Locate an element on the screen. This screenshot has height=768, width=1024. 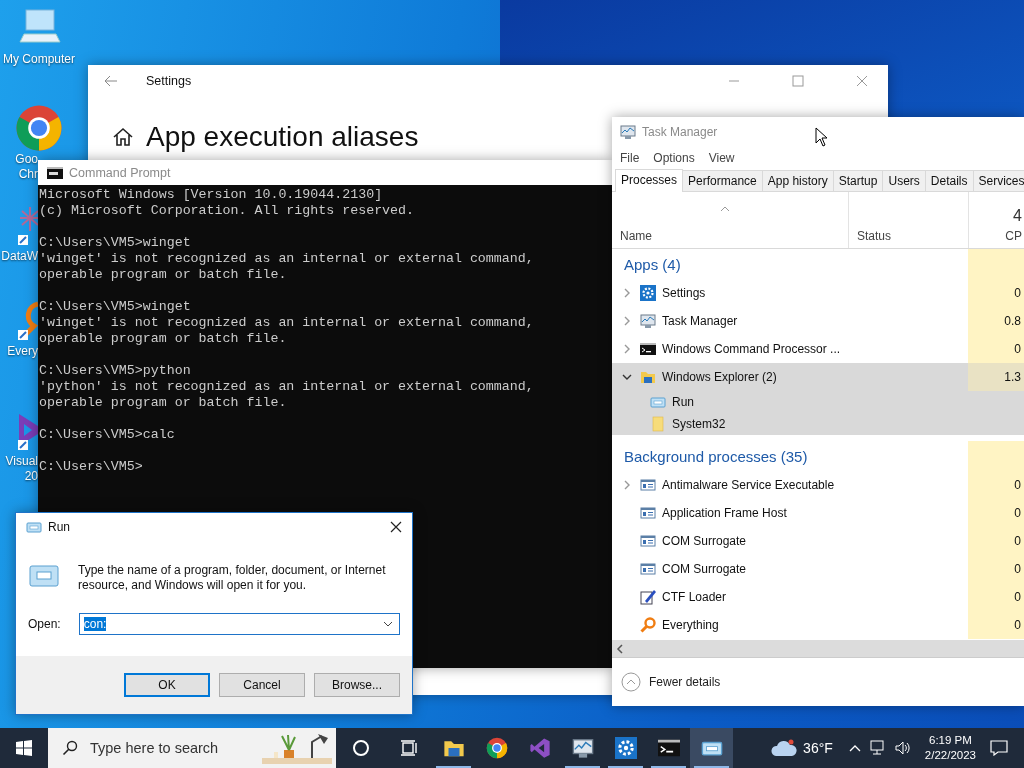
process-row: Windows Command Processor ... 0 is located at coordinates (818, 349).